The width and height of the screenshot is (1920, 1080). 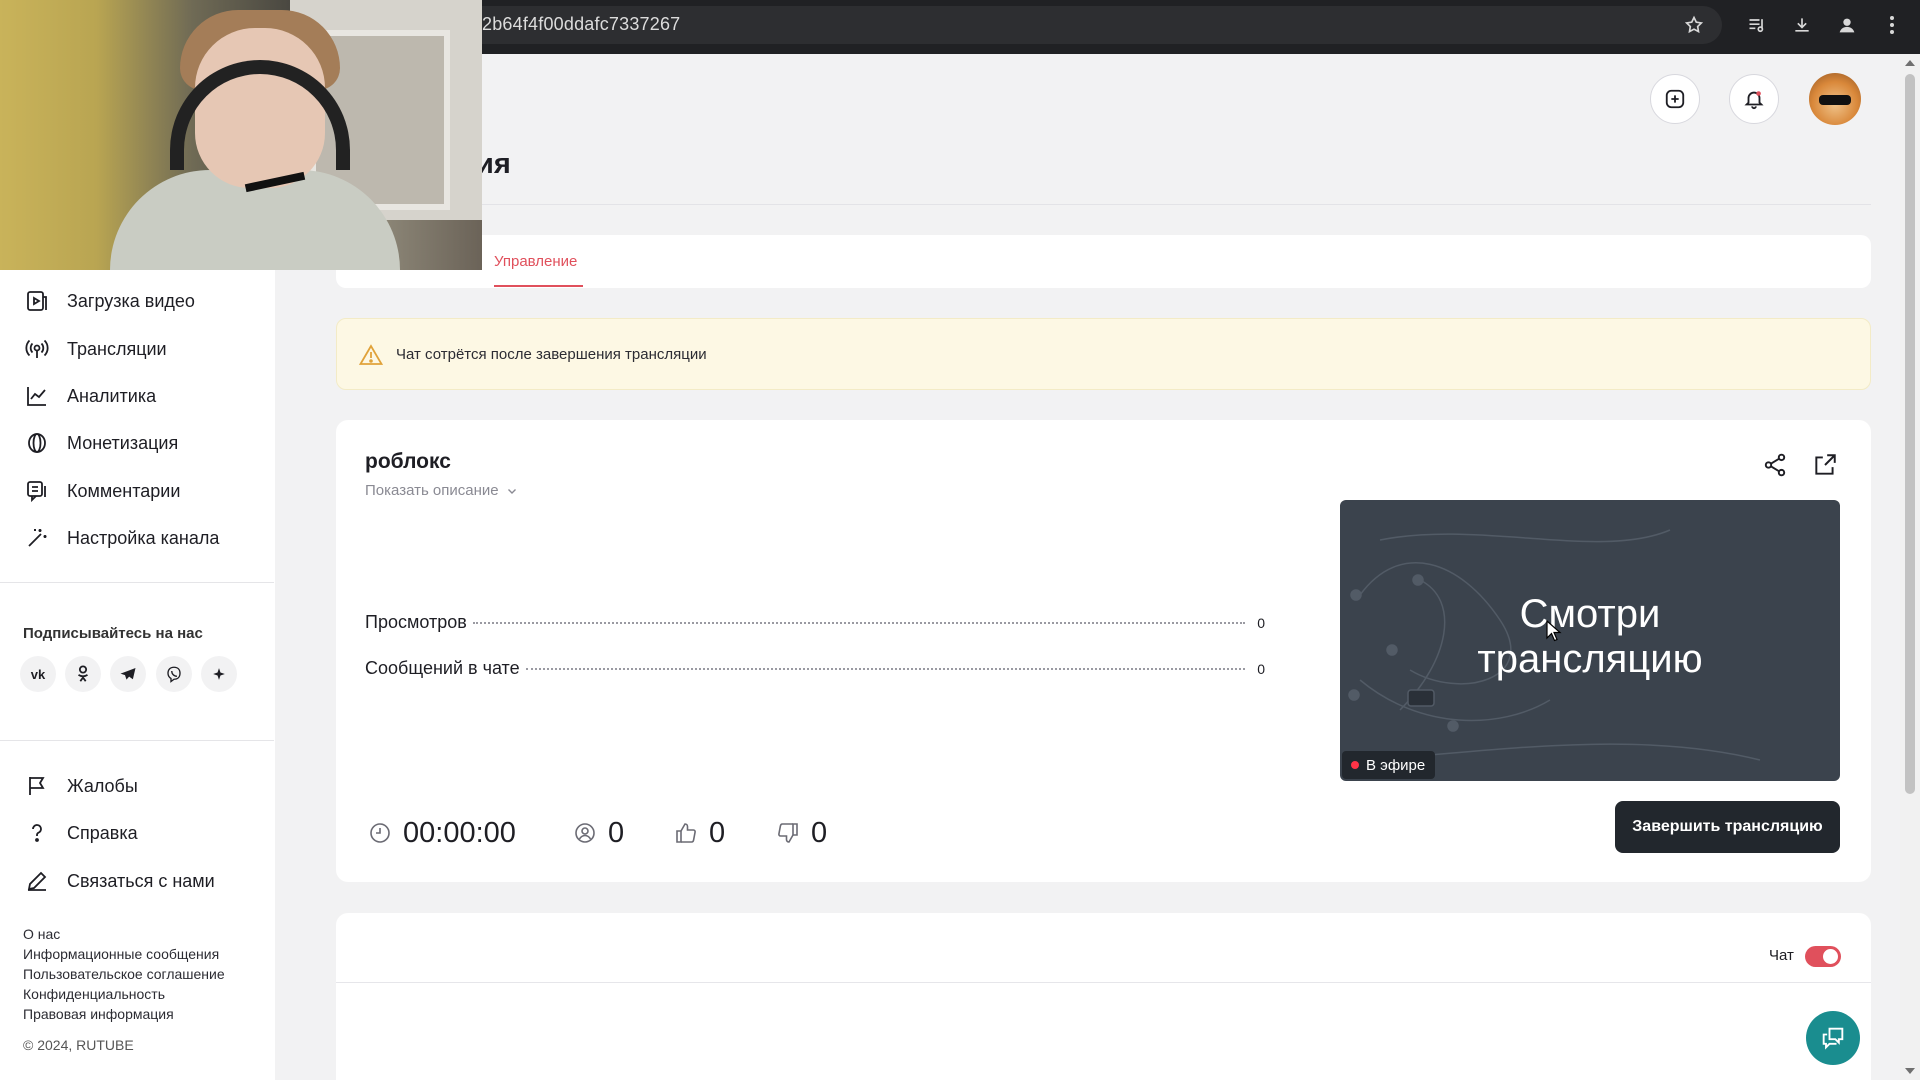 I want to click on chat-toggle, so click(x=1823, y=956).